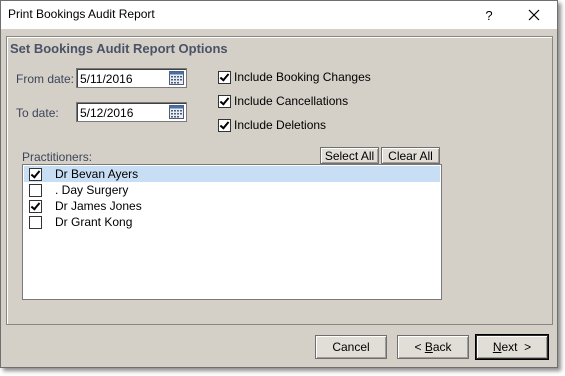 Image resolution: width=565 pixels, height=376 pixels. Describe the element at coordinates (92, 190) in the screenshot. I see `list-item-label: . Day Surgery` at that location.